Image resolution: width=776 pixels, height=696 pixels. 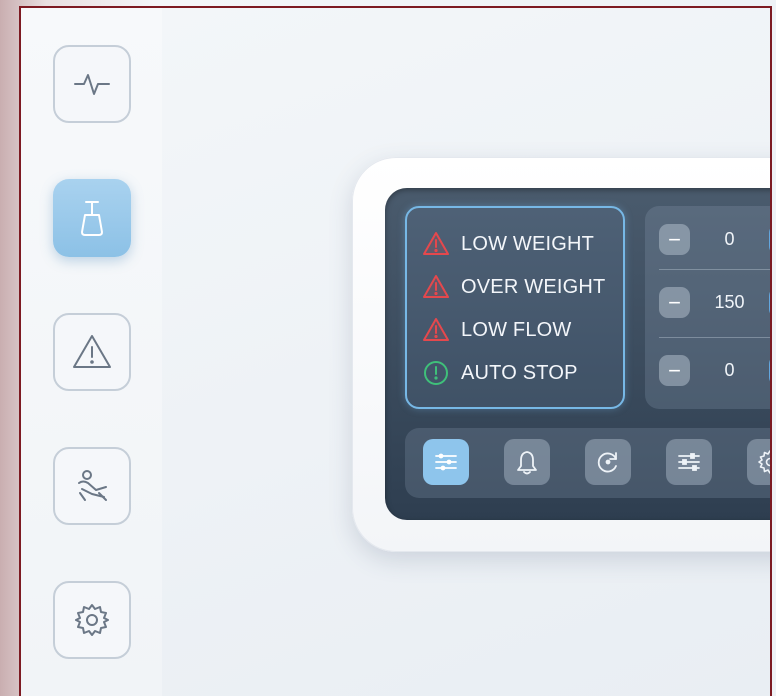 I want to click on alarm-item: LOW FLOW, so click(x=497, y=330).